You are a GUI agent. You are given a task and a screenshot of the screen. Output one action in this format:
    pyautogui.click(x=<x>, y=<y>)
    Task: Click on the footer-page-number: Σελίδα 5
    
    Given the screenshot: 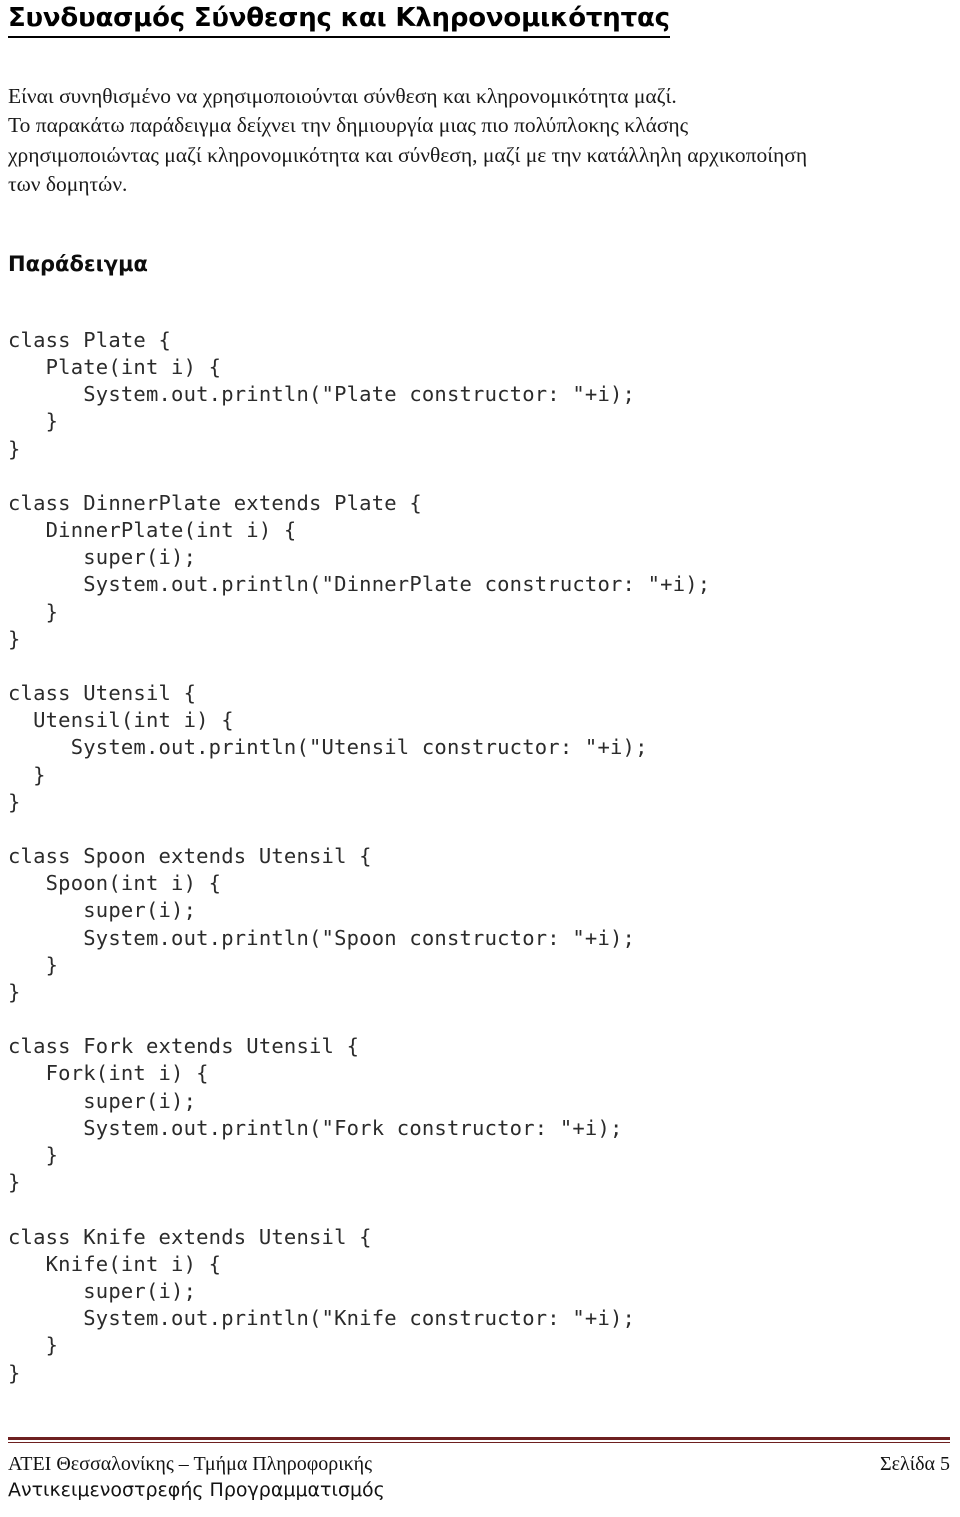 What is the action you would take?
    pyautogui.click(x=914, y=1464)
    